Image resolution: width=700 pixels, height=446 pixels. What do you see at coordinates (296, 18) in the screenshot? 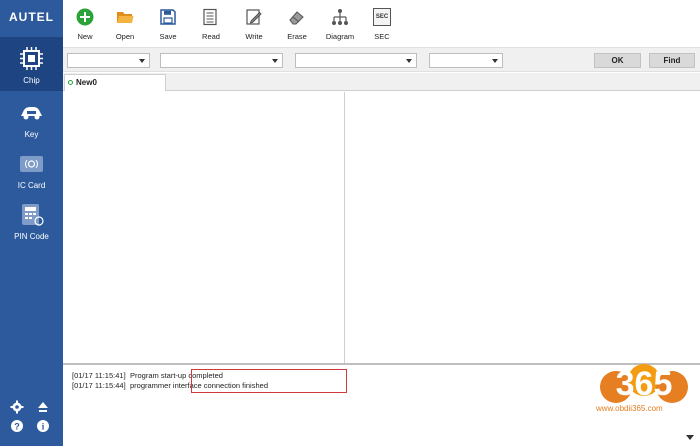
I see `eraser-icon` at bounding box center [296, 18].